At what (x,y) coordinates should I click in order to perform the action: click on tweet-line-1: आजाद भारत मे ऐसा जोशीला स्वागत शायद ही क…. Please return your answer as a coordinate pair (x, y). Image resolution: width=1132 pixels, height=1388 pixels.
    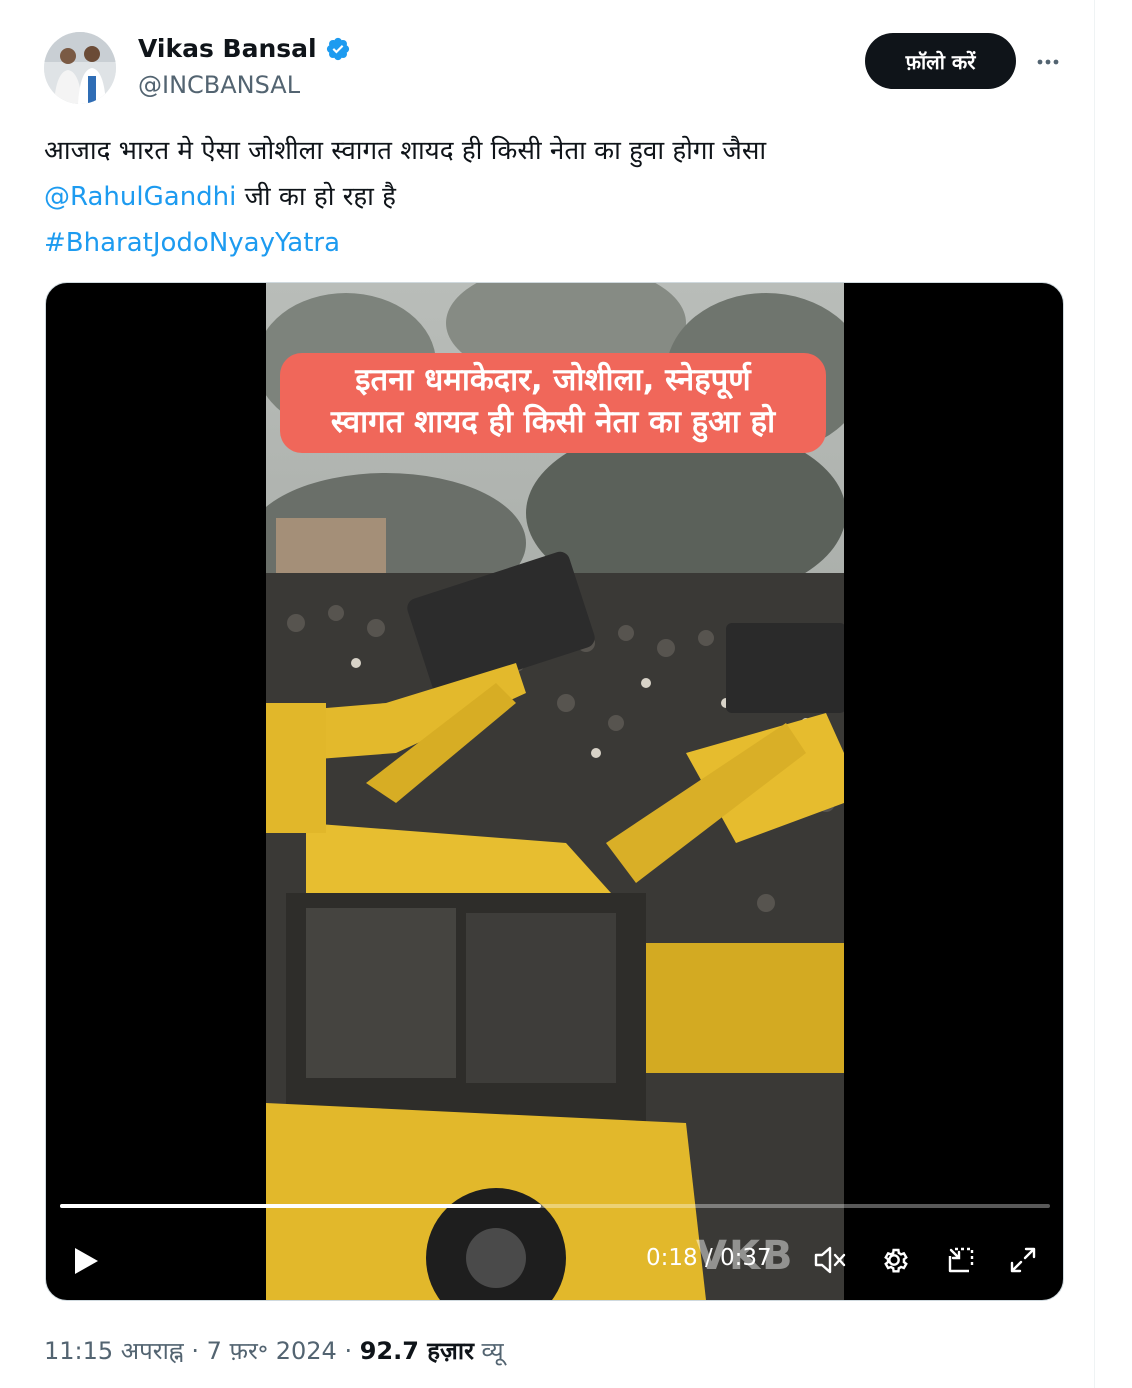
    Looking at the image, I should click on (405, 151).